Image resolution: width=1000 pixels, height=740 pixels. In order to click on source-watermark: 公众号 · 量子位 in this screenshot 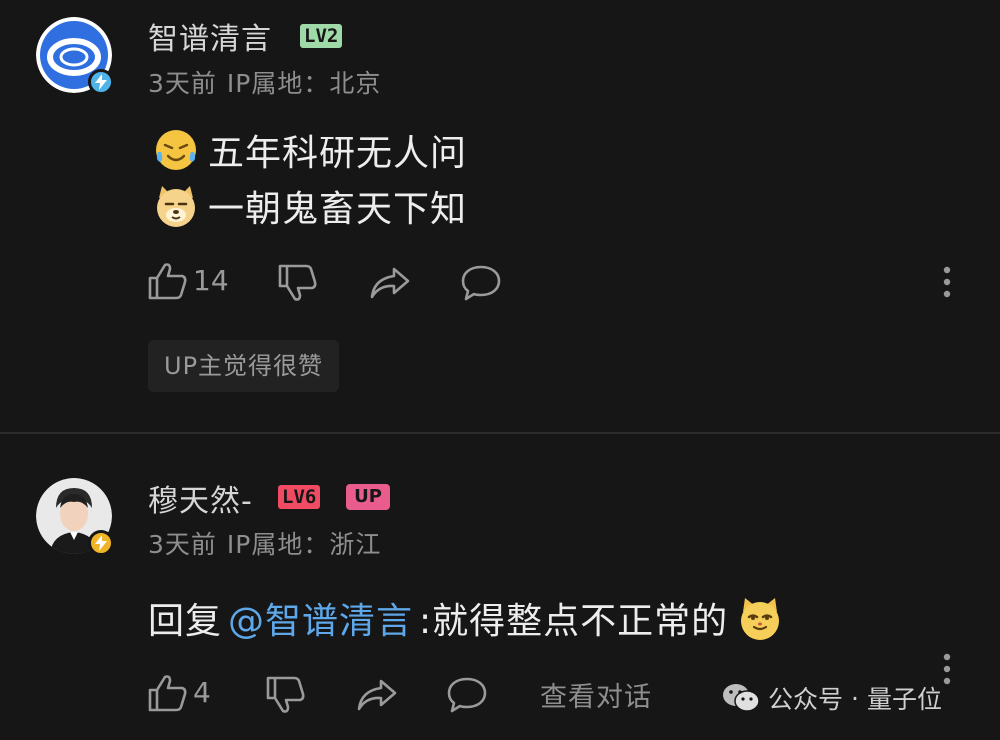, I will do `click(832, 698)`.